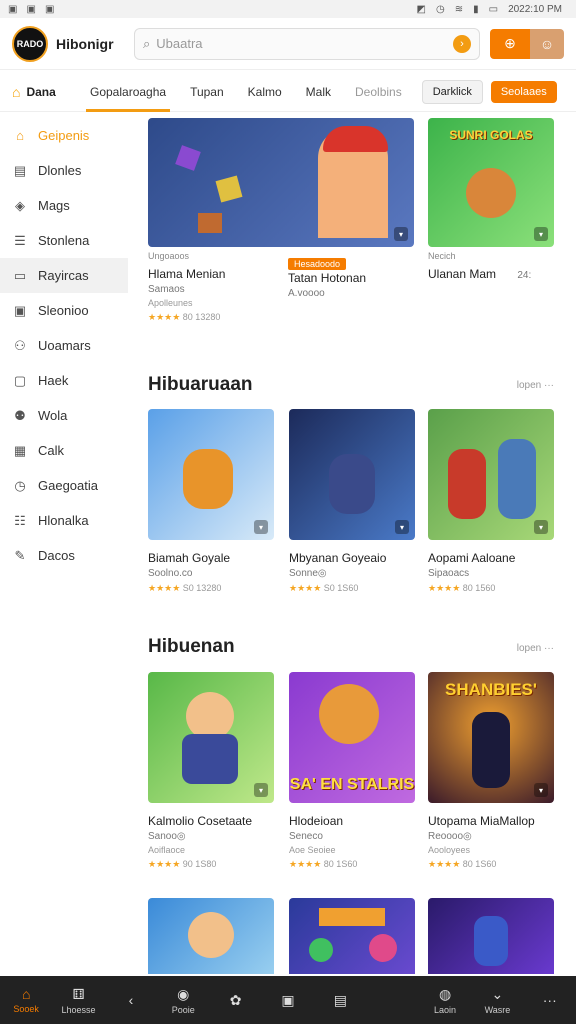 The height and width of the screenshot is (1024, 576). I want to click on card-rating: ★★★★ 80 1S60, so click(352, 864).